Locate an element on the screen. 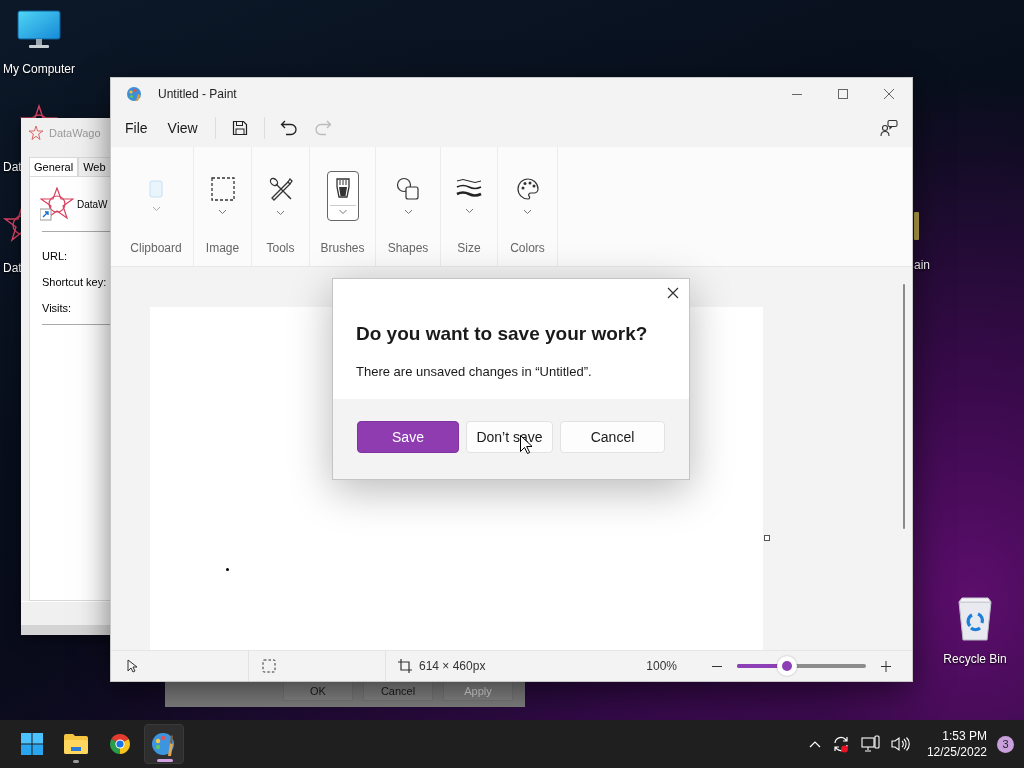  dialog-button: Cancel is located at coordinates (612, 437).